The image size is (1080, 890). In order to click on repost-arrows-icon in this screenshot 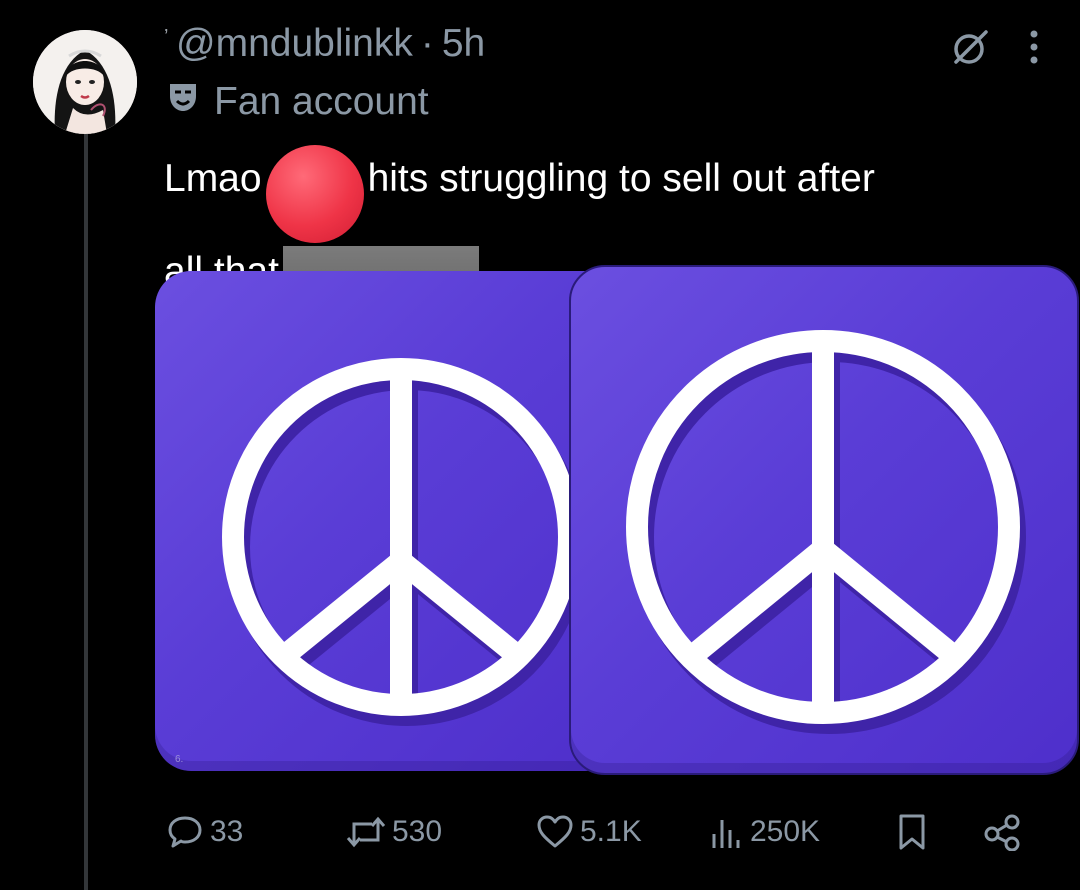, I will do `click(366, 832)`.